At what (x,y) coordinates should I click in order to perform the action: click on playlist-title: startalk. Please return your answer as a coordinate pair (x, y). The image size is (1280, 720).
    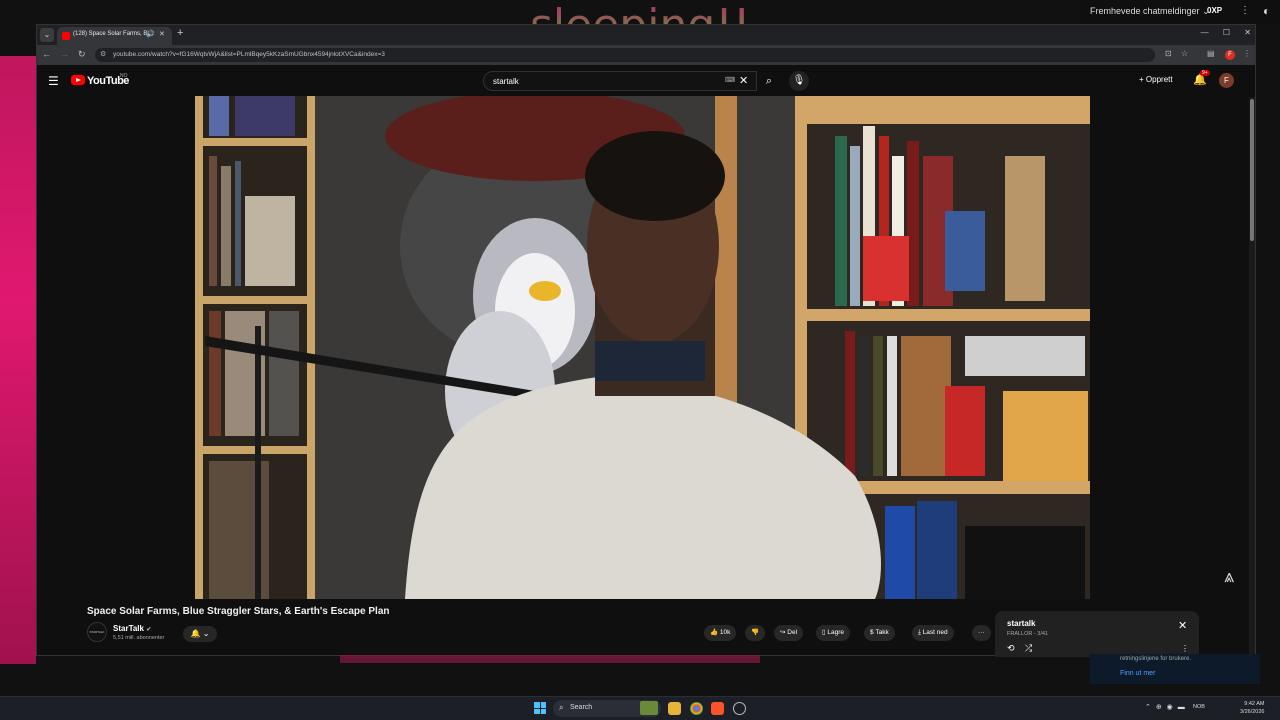
    Looking at the image, I should click on (1021, 623).